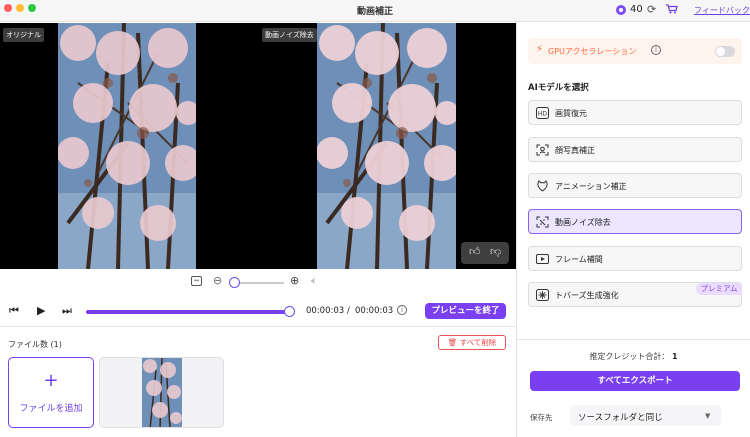 Image resolution: width=750 pixels, height=437 pixels. Describe the element at coordinates (51, 380) in the screenshot. I see `plus-icon: +` at that location.